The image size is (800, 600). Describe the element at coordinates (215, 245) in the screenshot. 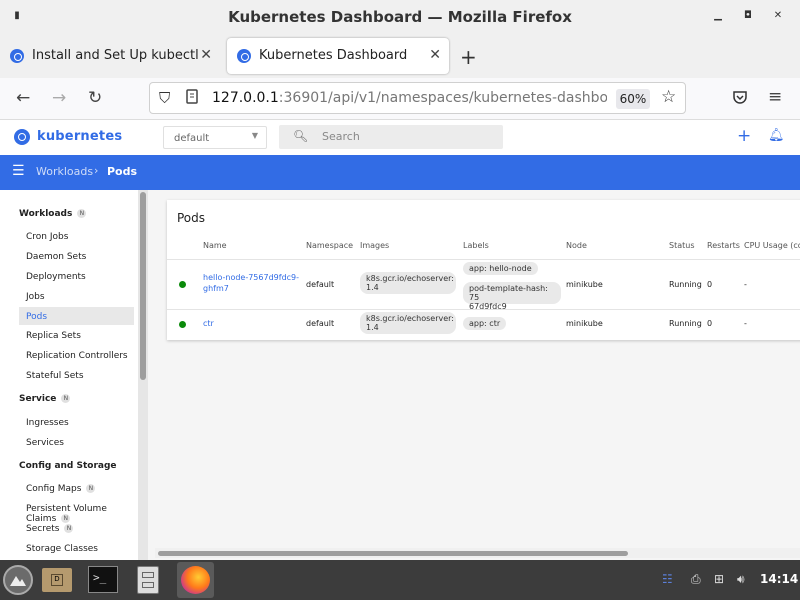

I see `column-header-name: Name` at that location.